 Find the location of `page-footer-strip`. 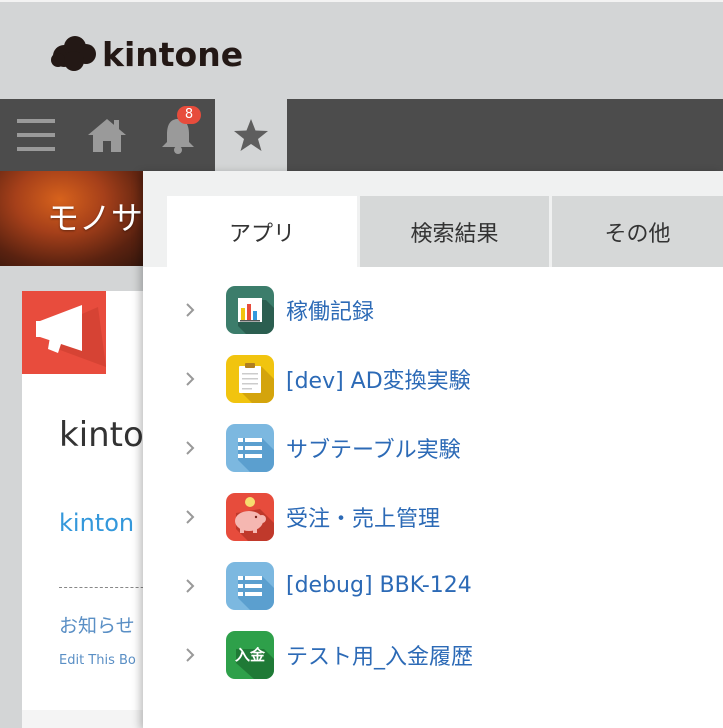

page-footer-strip is located at coordinates (92, 719).